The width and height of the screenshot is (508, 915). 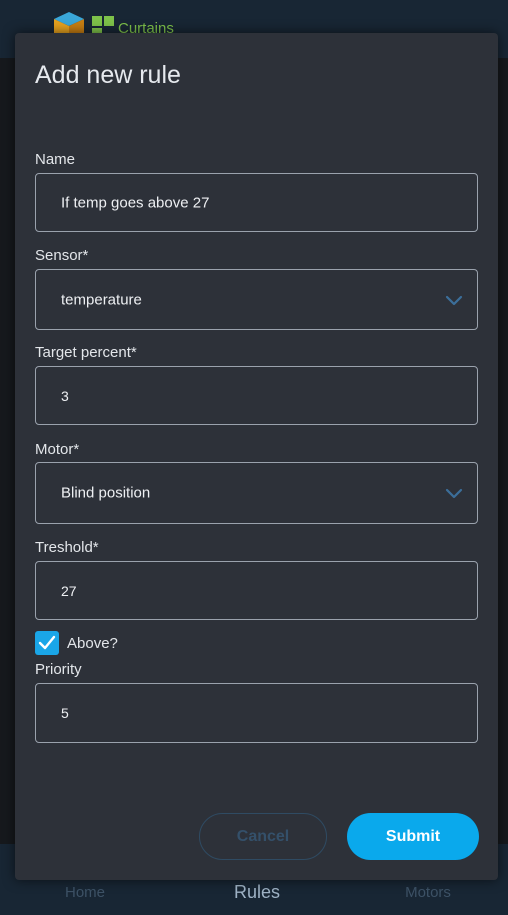 I want to click on sensor-label: Sensor*, so click(x=62, y=255).